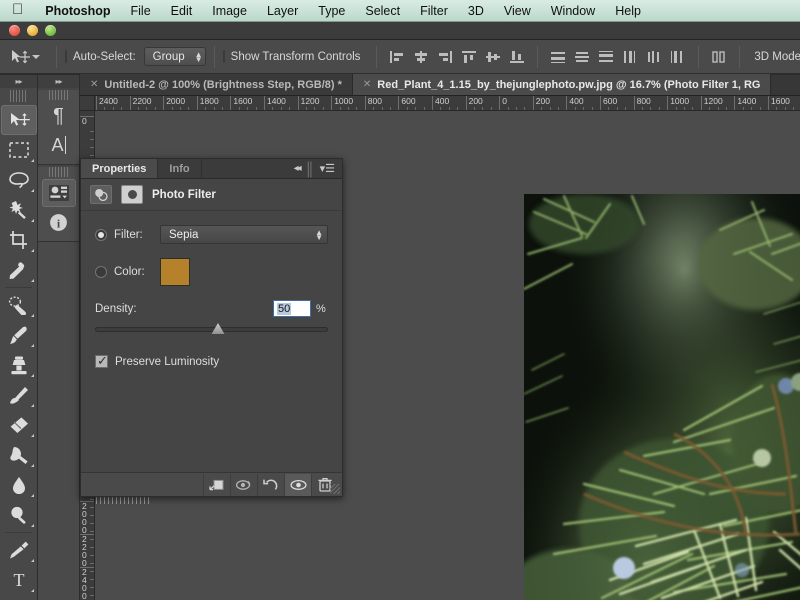  Describe the element at coordinates (211, 361) in the screenshot. I see `preserve-luminosity-row: Preserve Luminosity` at that location.